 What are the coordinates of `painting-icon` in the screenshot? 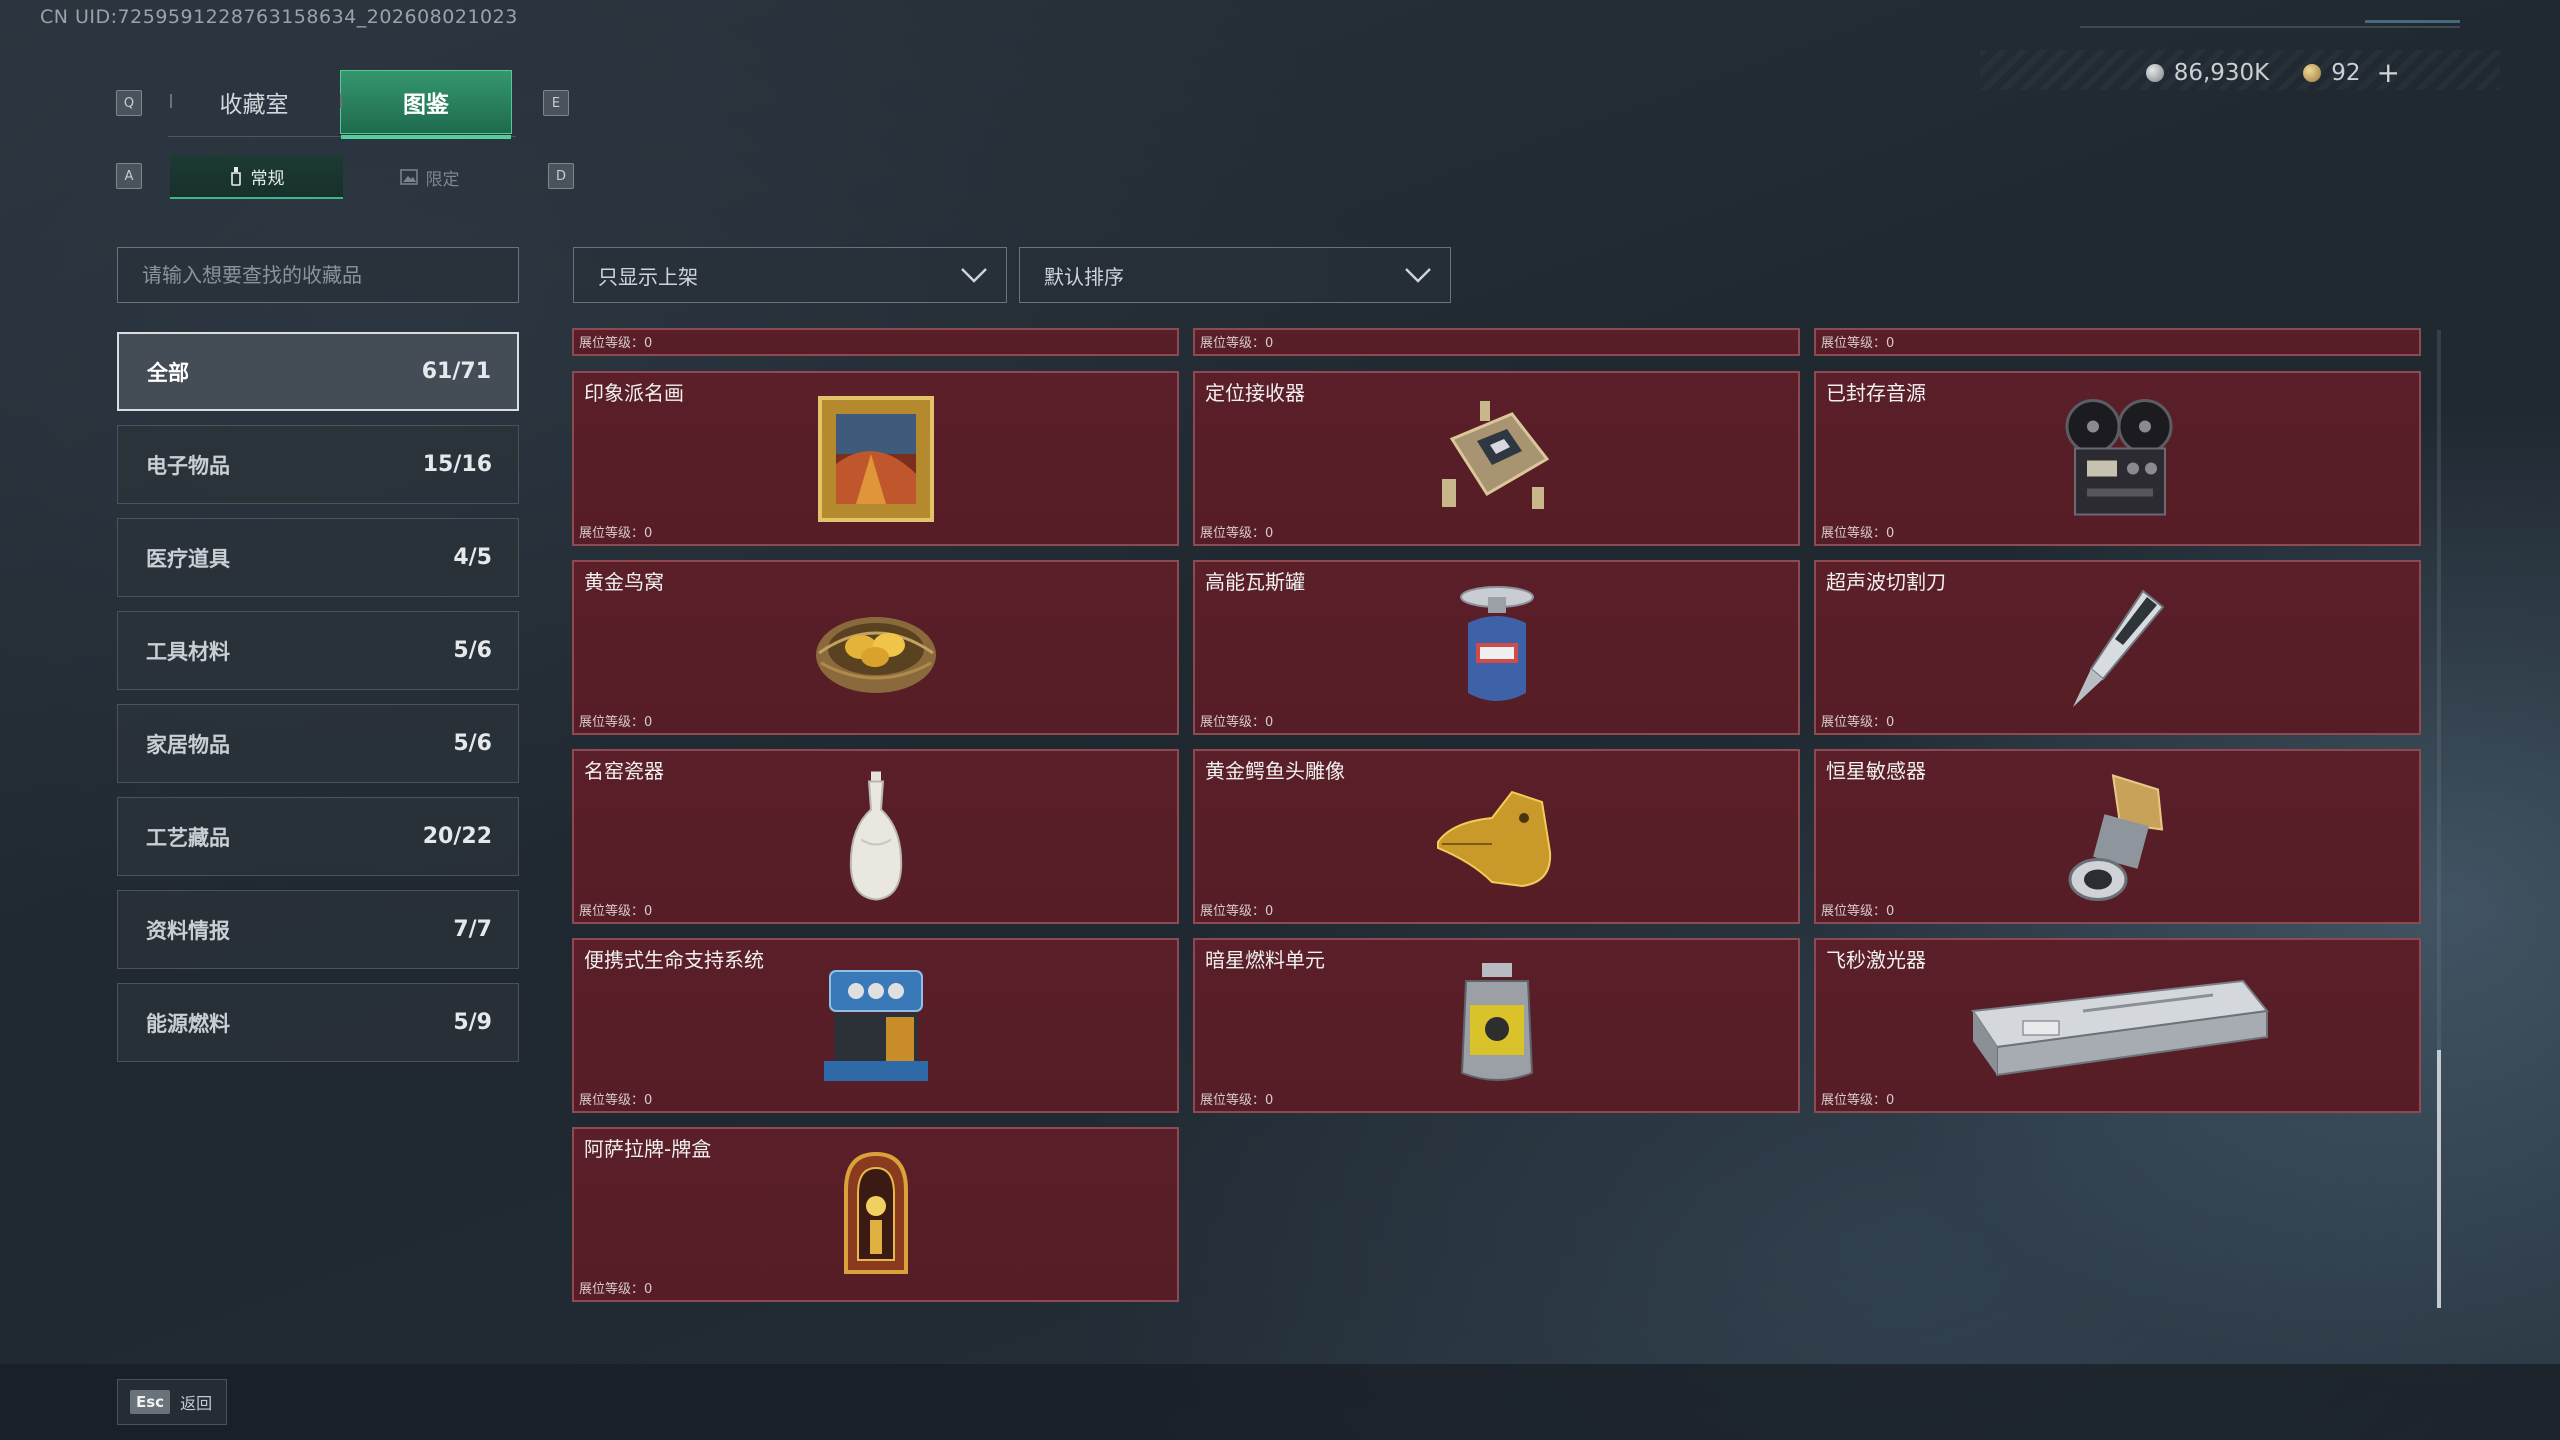 It's located at (875, 458).